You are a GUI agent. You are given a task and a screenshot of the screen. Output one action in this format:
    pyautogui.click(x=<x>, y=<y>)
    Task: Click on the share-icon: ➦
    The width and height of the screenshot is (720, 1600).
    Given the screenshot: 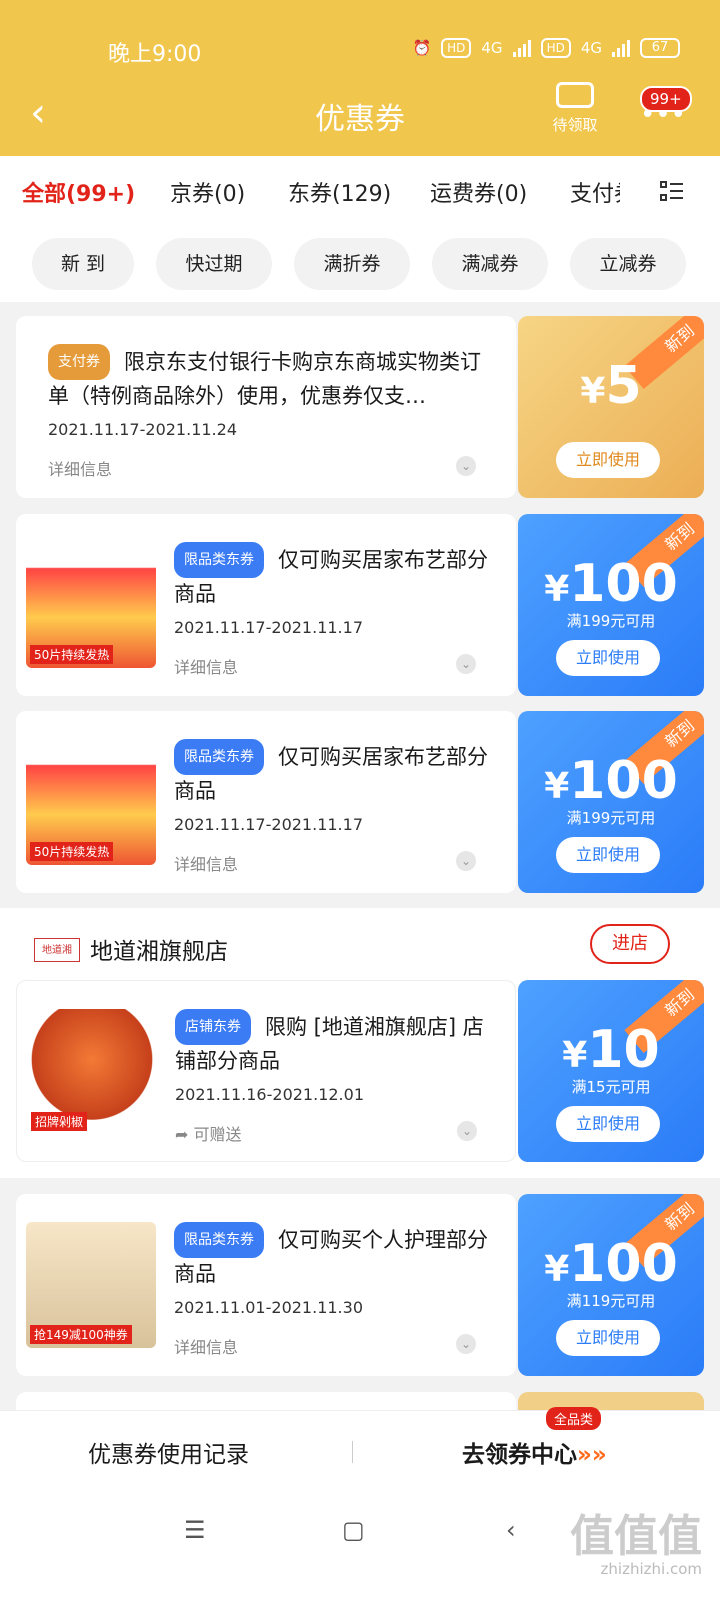 What is the action you would take?
    pyautogui.click(x=184, y=1134)
    